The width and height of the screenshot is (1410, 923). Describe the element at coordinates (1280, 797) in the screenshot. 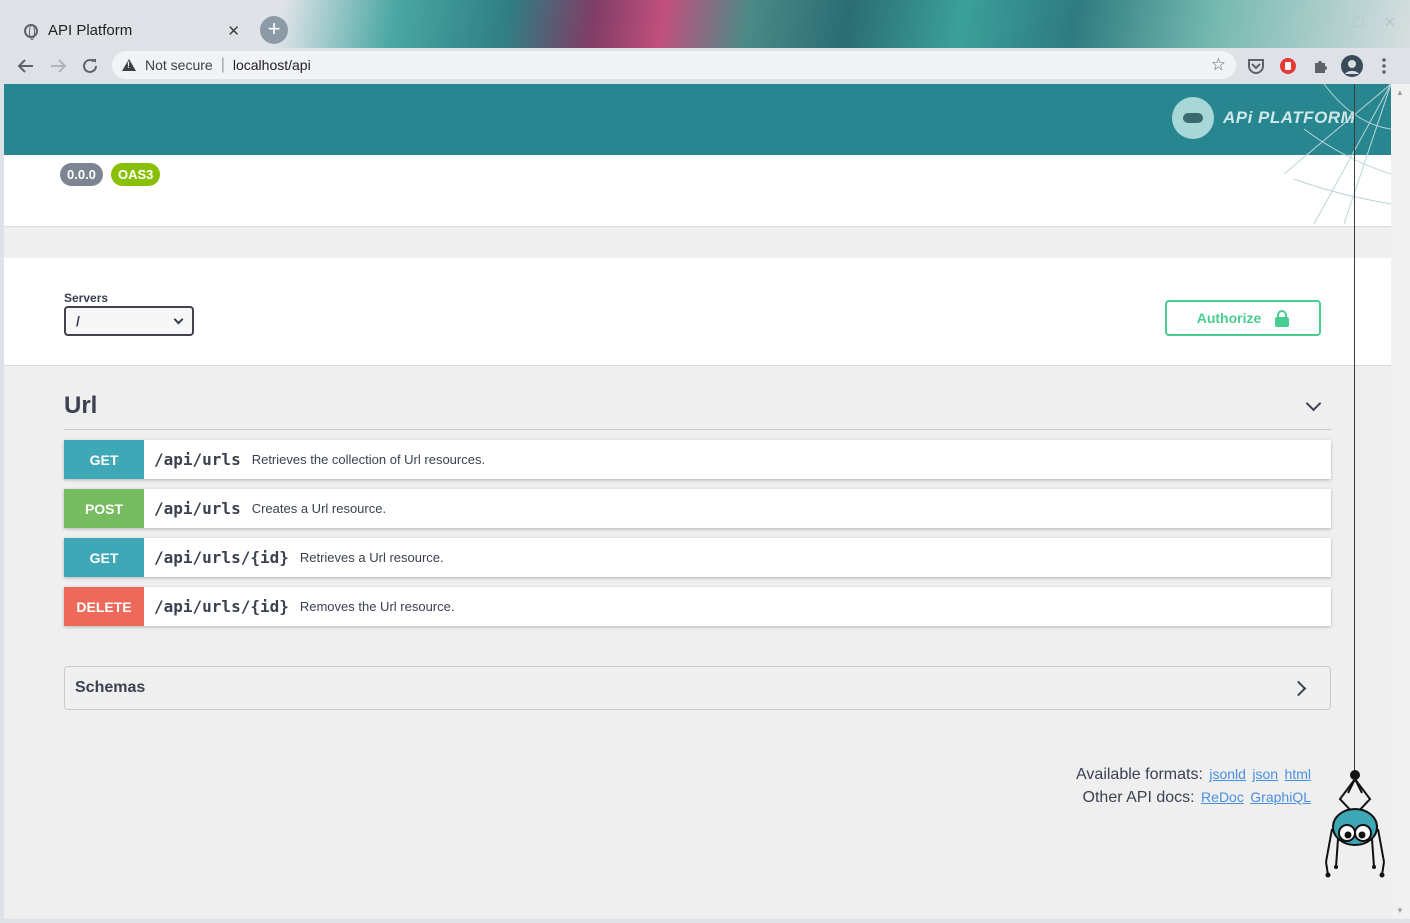

I see `docs-link-graphiql: GraphiQL` at that location.